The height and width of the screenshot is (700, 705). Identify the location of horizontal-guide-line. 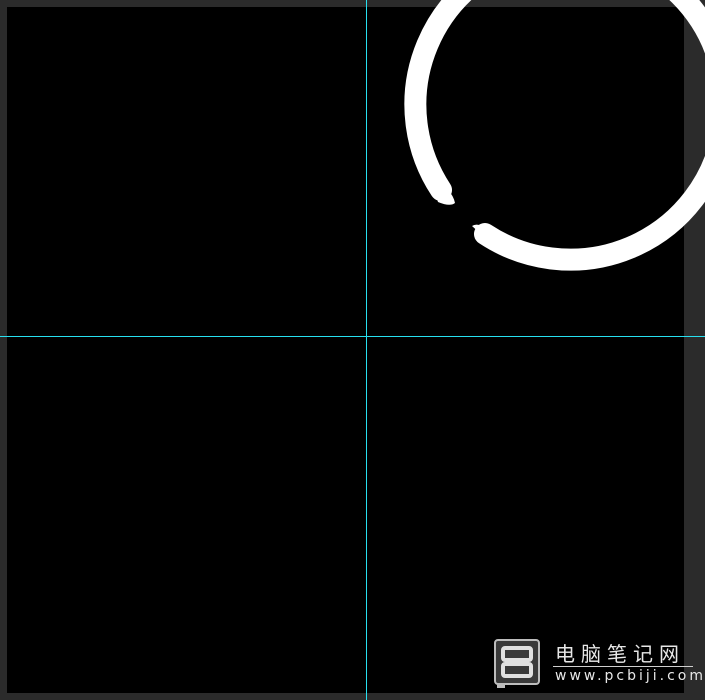
(352, 336).